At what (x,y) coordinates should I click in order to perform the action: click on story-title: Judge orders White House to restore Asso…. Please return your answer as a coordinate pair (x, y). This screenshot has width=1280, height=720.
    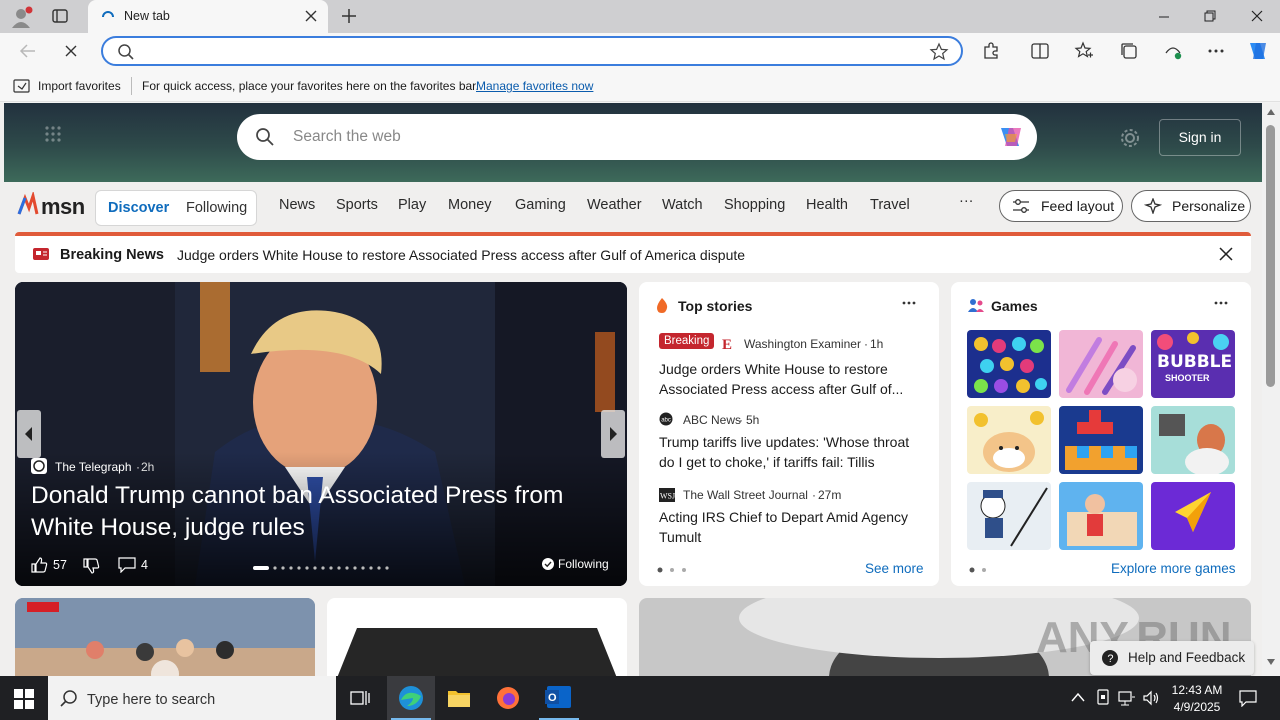
    Looking at the image, I should click on (789, 379).